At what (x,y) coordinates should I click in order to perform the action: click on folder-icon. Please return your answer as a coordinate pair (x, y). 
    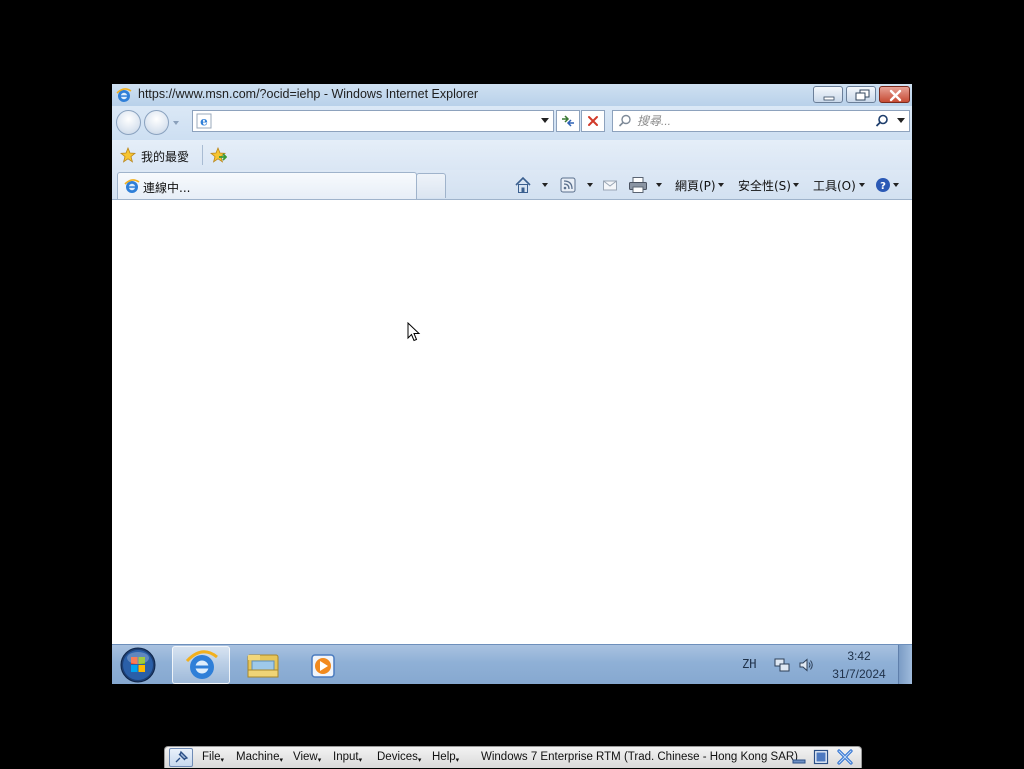
    Looking at the image, I should click on (263, 666).